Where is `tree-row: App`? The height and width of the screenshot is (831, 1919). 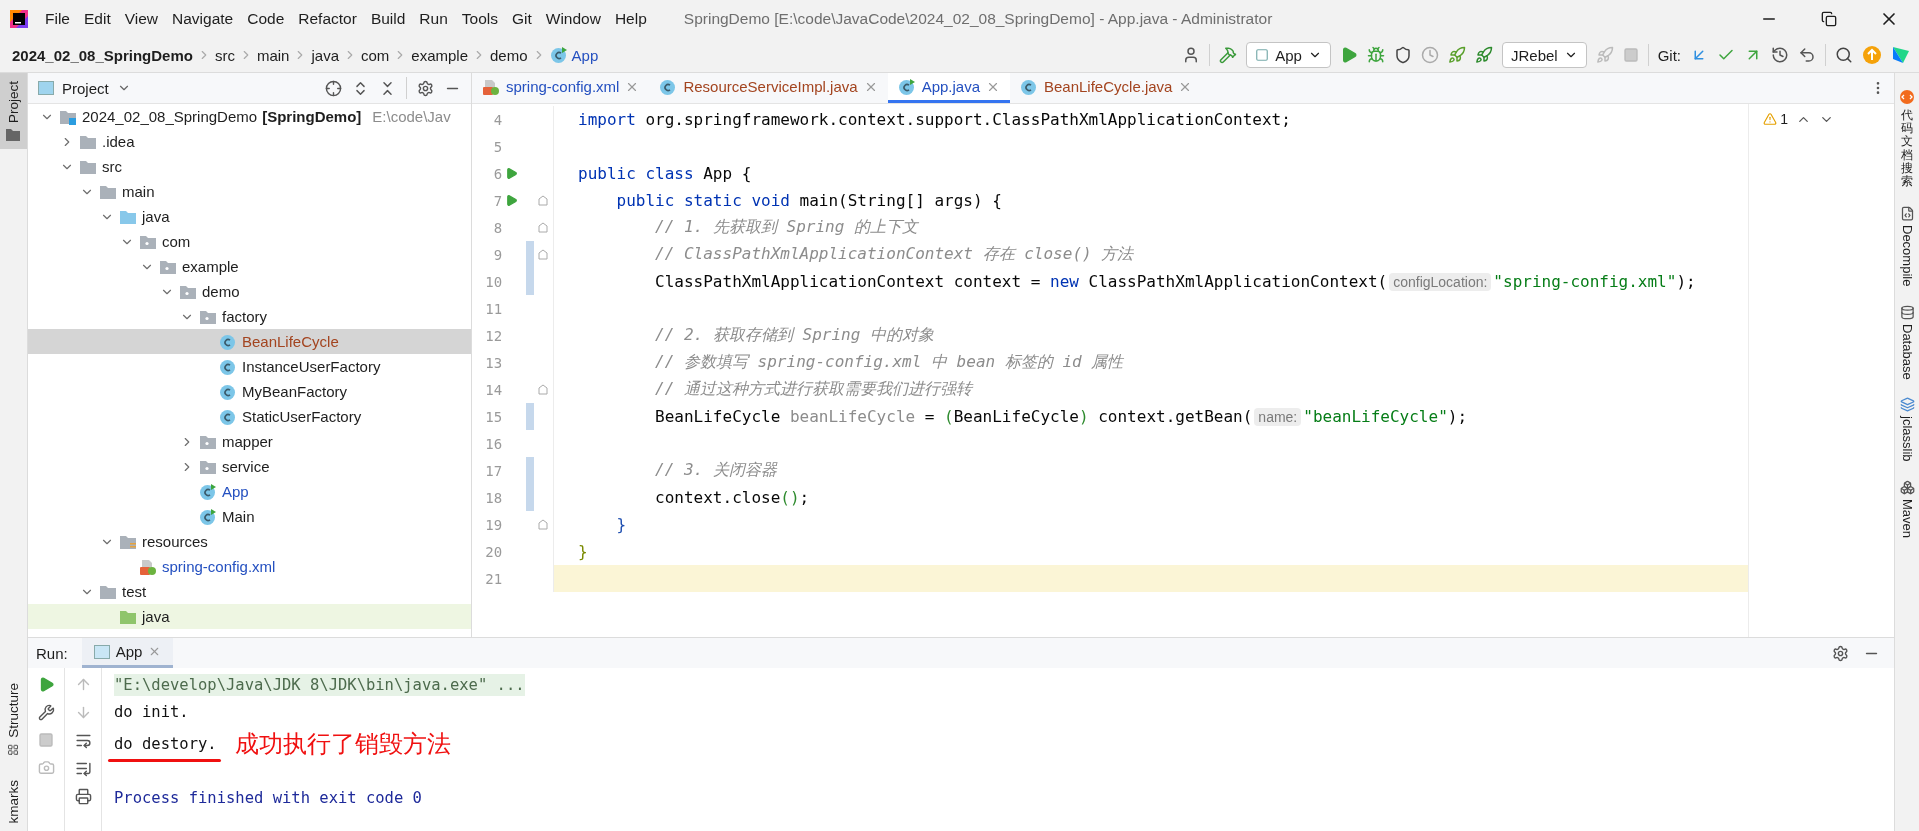 tree-row: App is located at coordinates (249, 491).